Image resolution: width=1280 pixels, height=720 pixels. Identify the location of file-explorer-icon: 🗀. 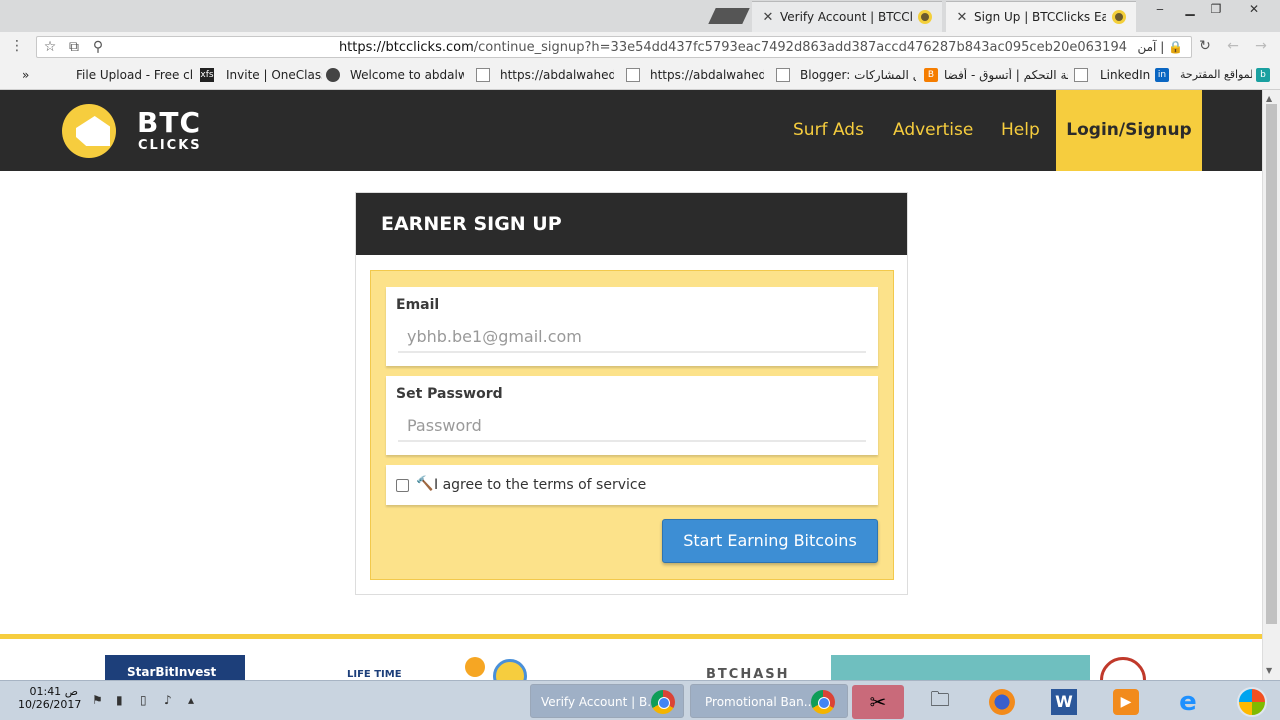
(940, 702).